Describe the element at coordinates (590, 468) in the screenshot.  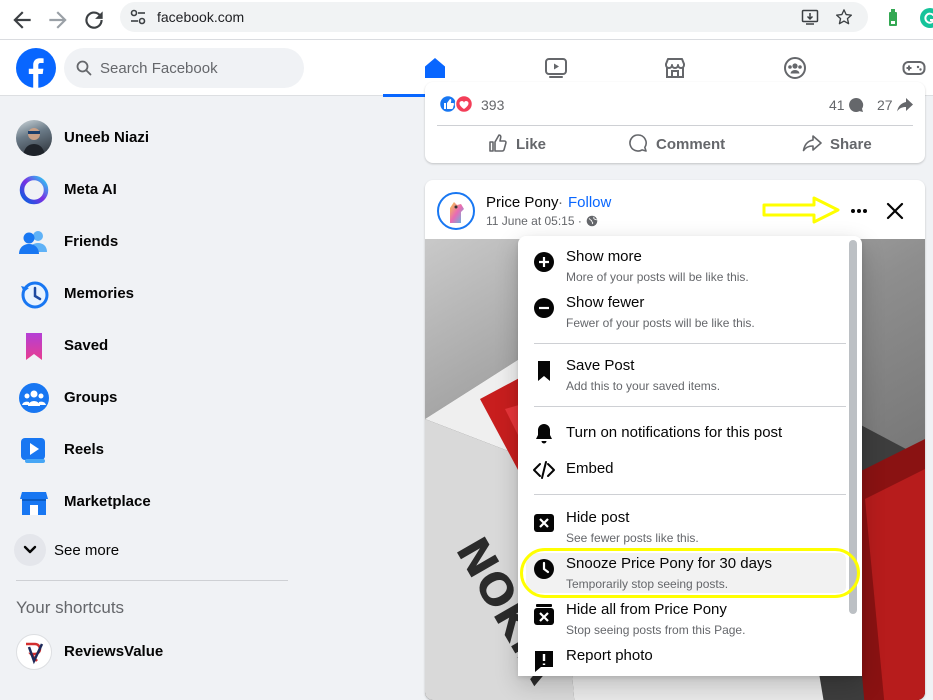
I see `menu-item-title: Embed` at that location.